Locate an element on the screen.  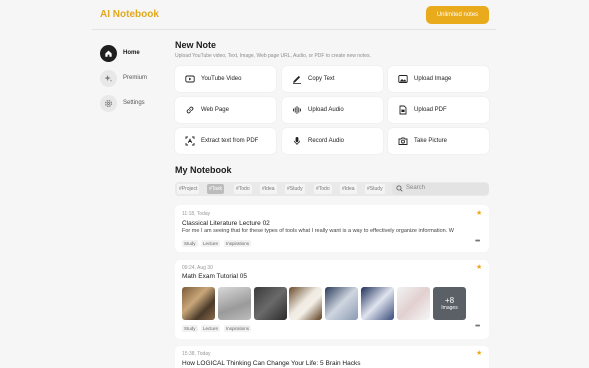
microphone-icon is located at coordinates (297, 141).